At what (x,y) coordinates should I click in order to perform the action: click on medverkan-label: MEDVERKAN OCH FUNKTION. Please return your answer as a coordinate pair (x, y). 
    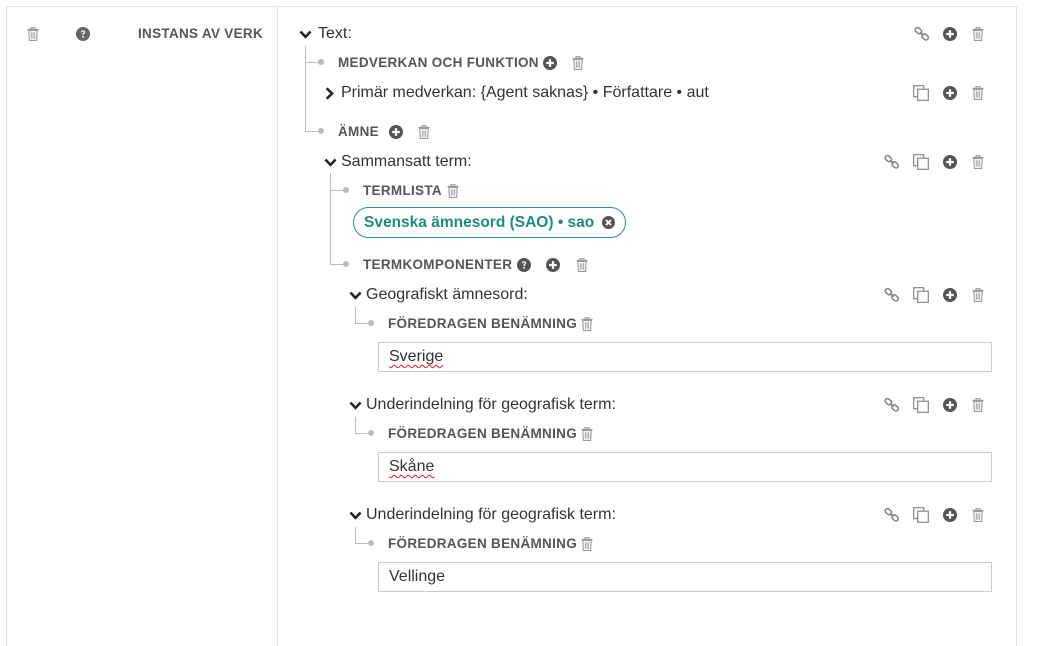
    Looking at the image, I should click on (438, 62).